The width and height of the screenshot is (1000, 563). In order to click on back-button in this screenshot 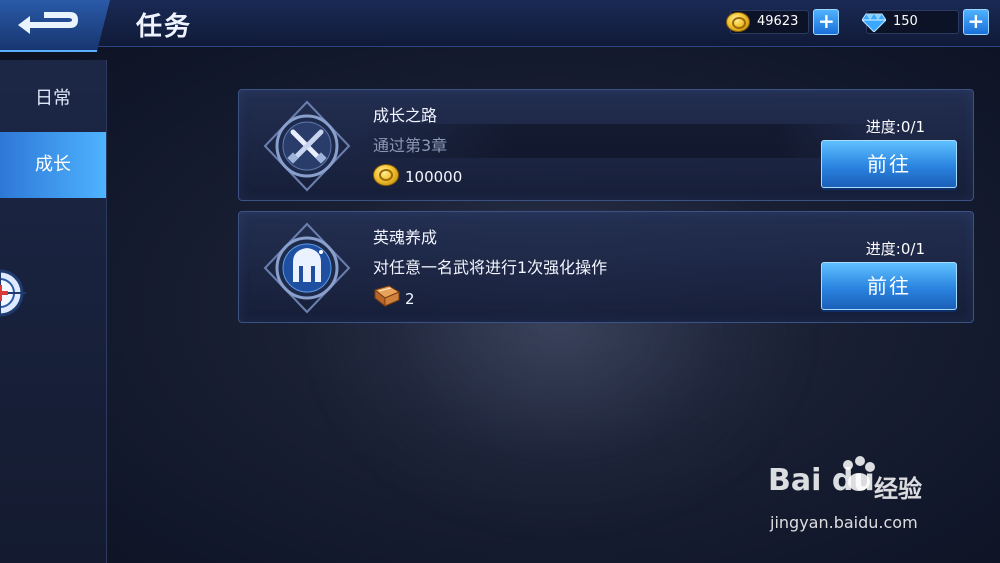, I will do `click(55, 26)`.